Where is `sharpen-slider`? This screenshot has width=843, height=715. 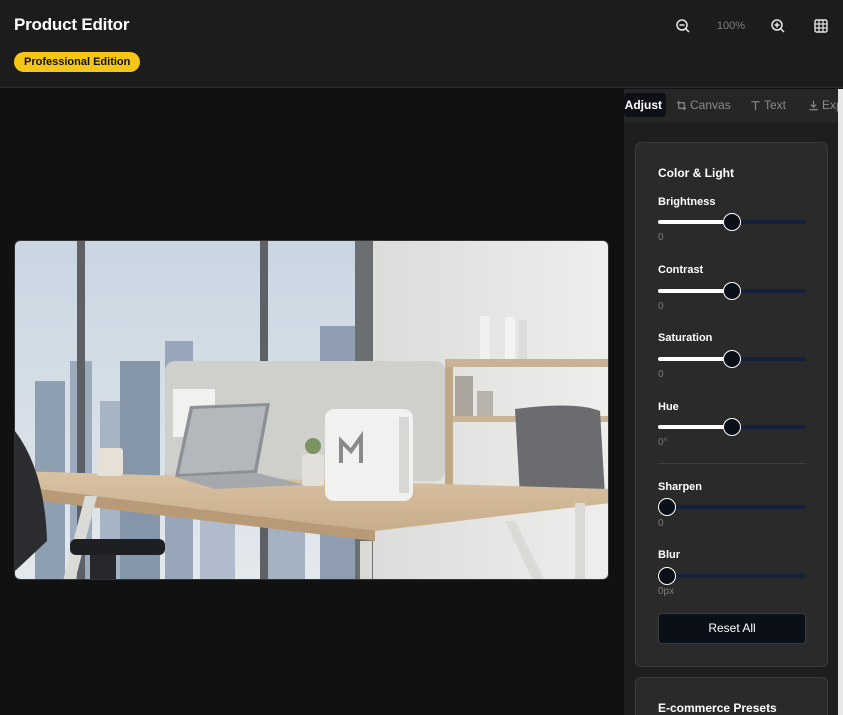
sharpen-slider is located at coordinates (732, 507).